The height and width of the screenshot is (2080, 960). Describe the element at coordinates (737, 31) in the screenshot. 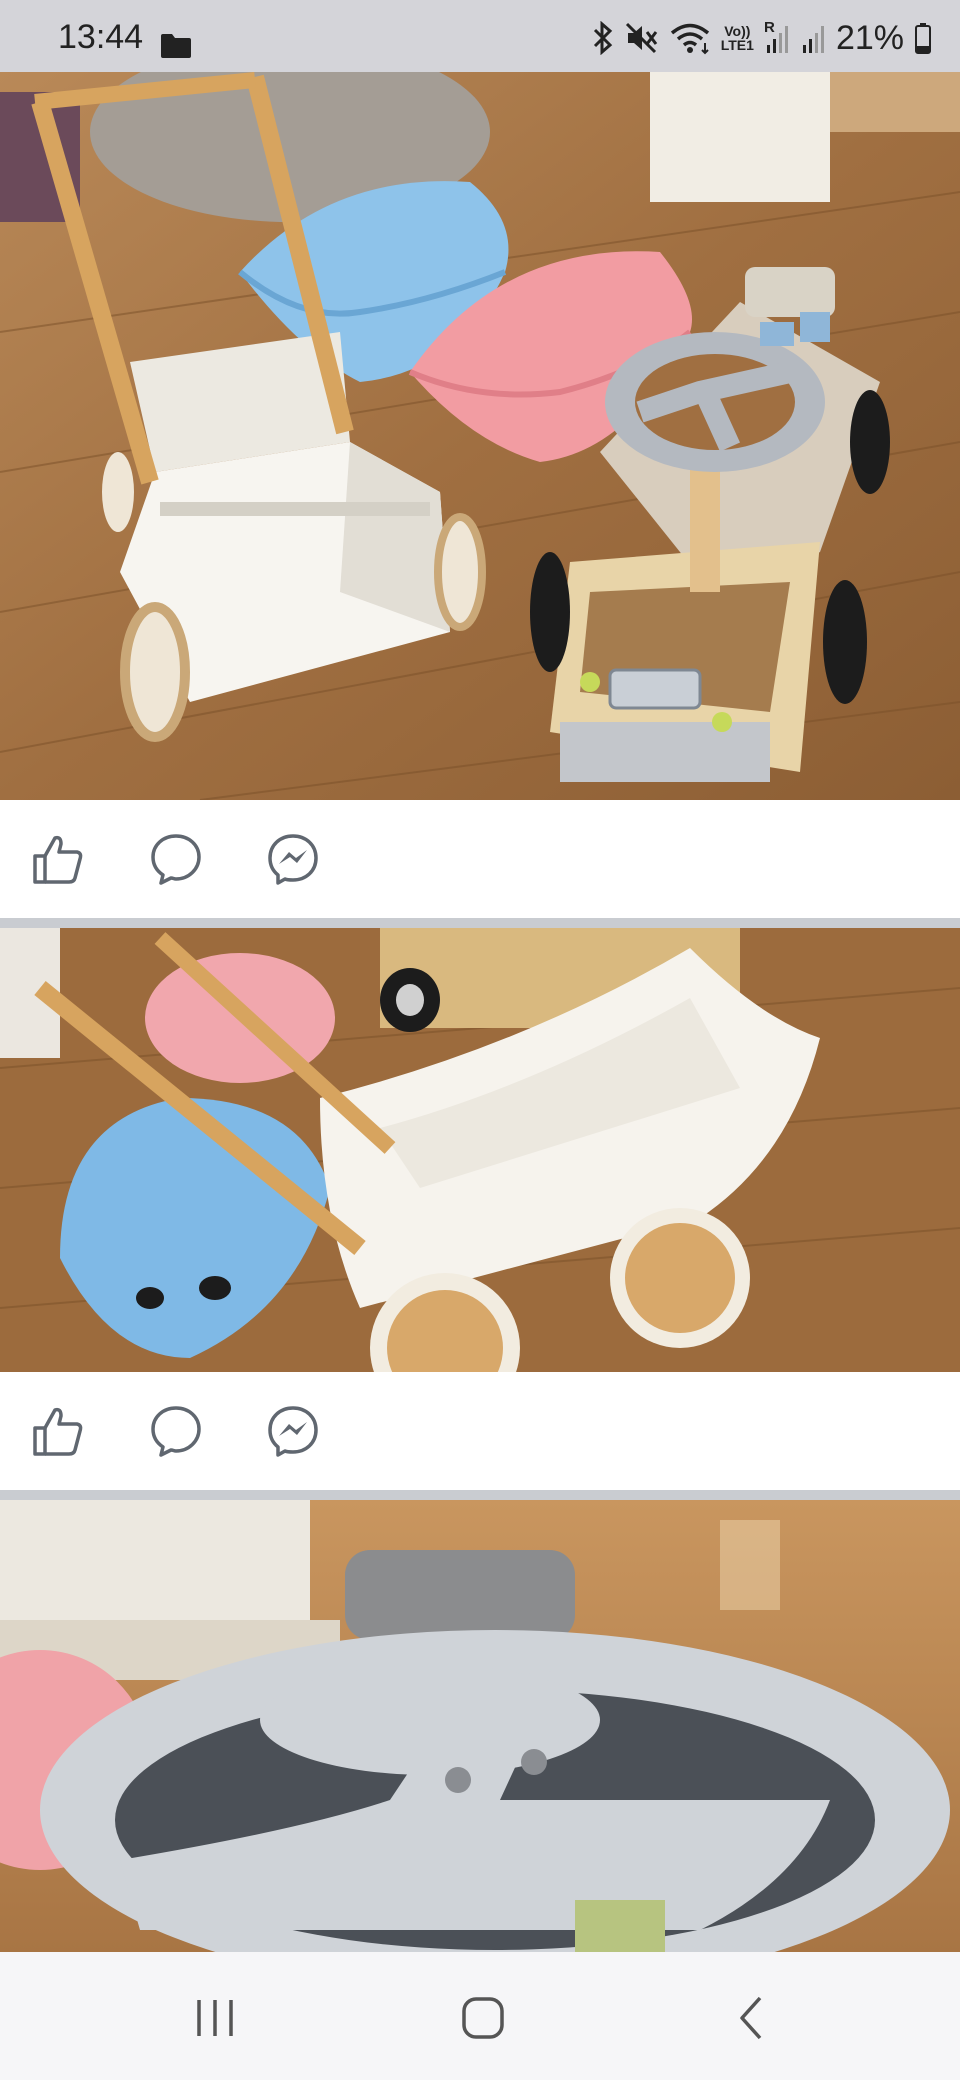

I see `network-volte: Vo))` at that location.